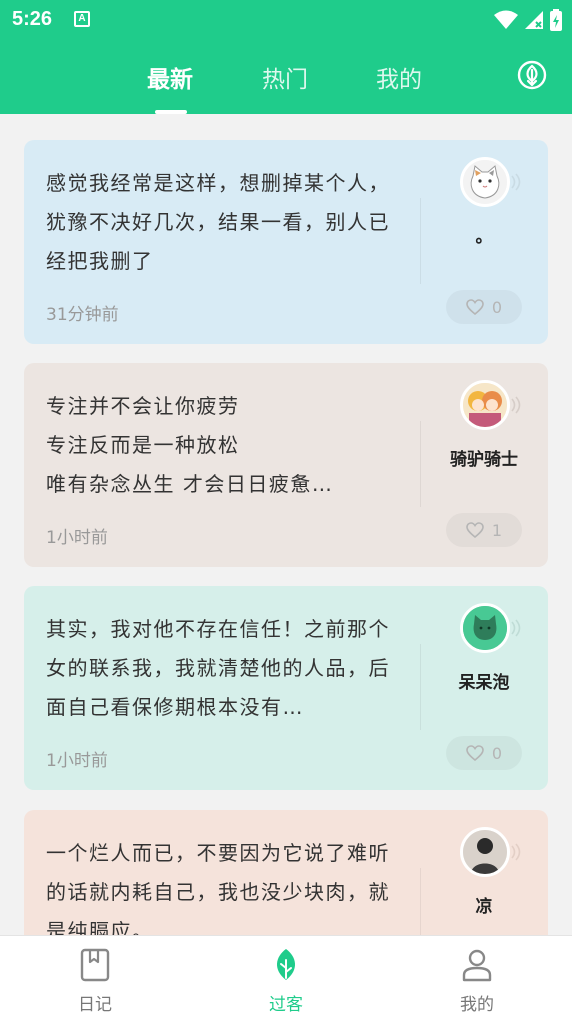 This screenshot has width=572, height=1016. Describe the element at coordinates (534, 20) in the screenshot. I see `signal-icon` at that location.